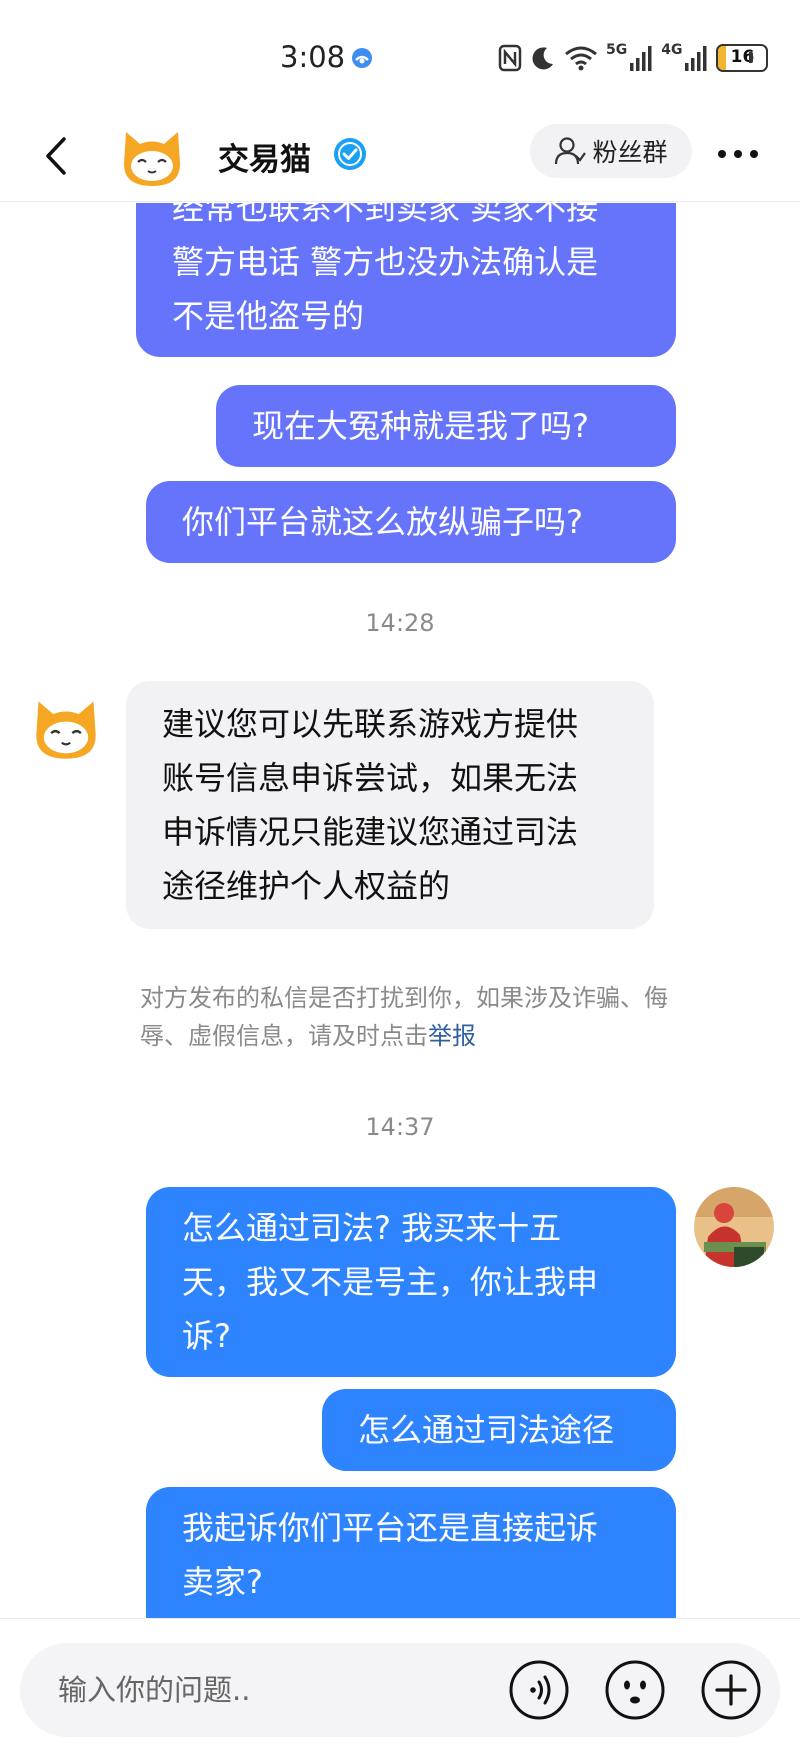  What do you see at coordinates (617, 50) in the screenshot?
I see `network-5g-label: 5G` at bounding box center [617, 50].